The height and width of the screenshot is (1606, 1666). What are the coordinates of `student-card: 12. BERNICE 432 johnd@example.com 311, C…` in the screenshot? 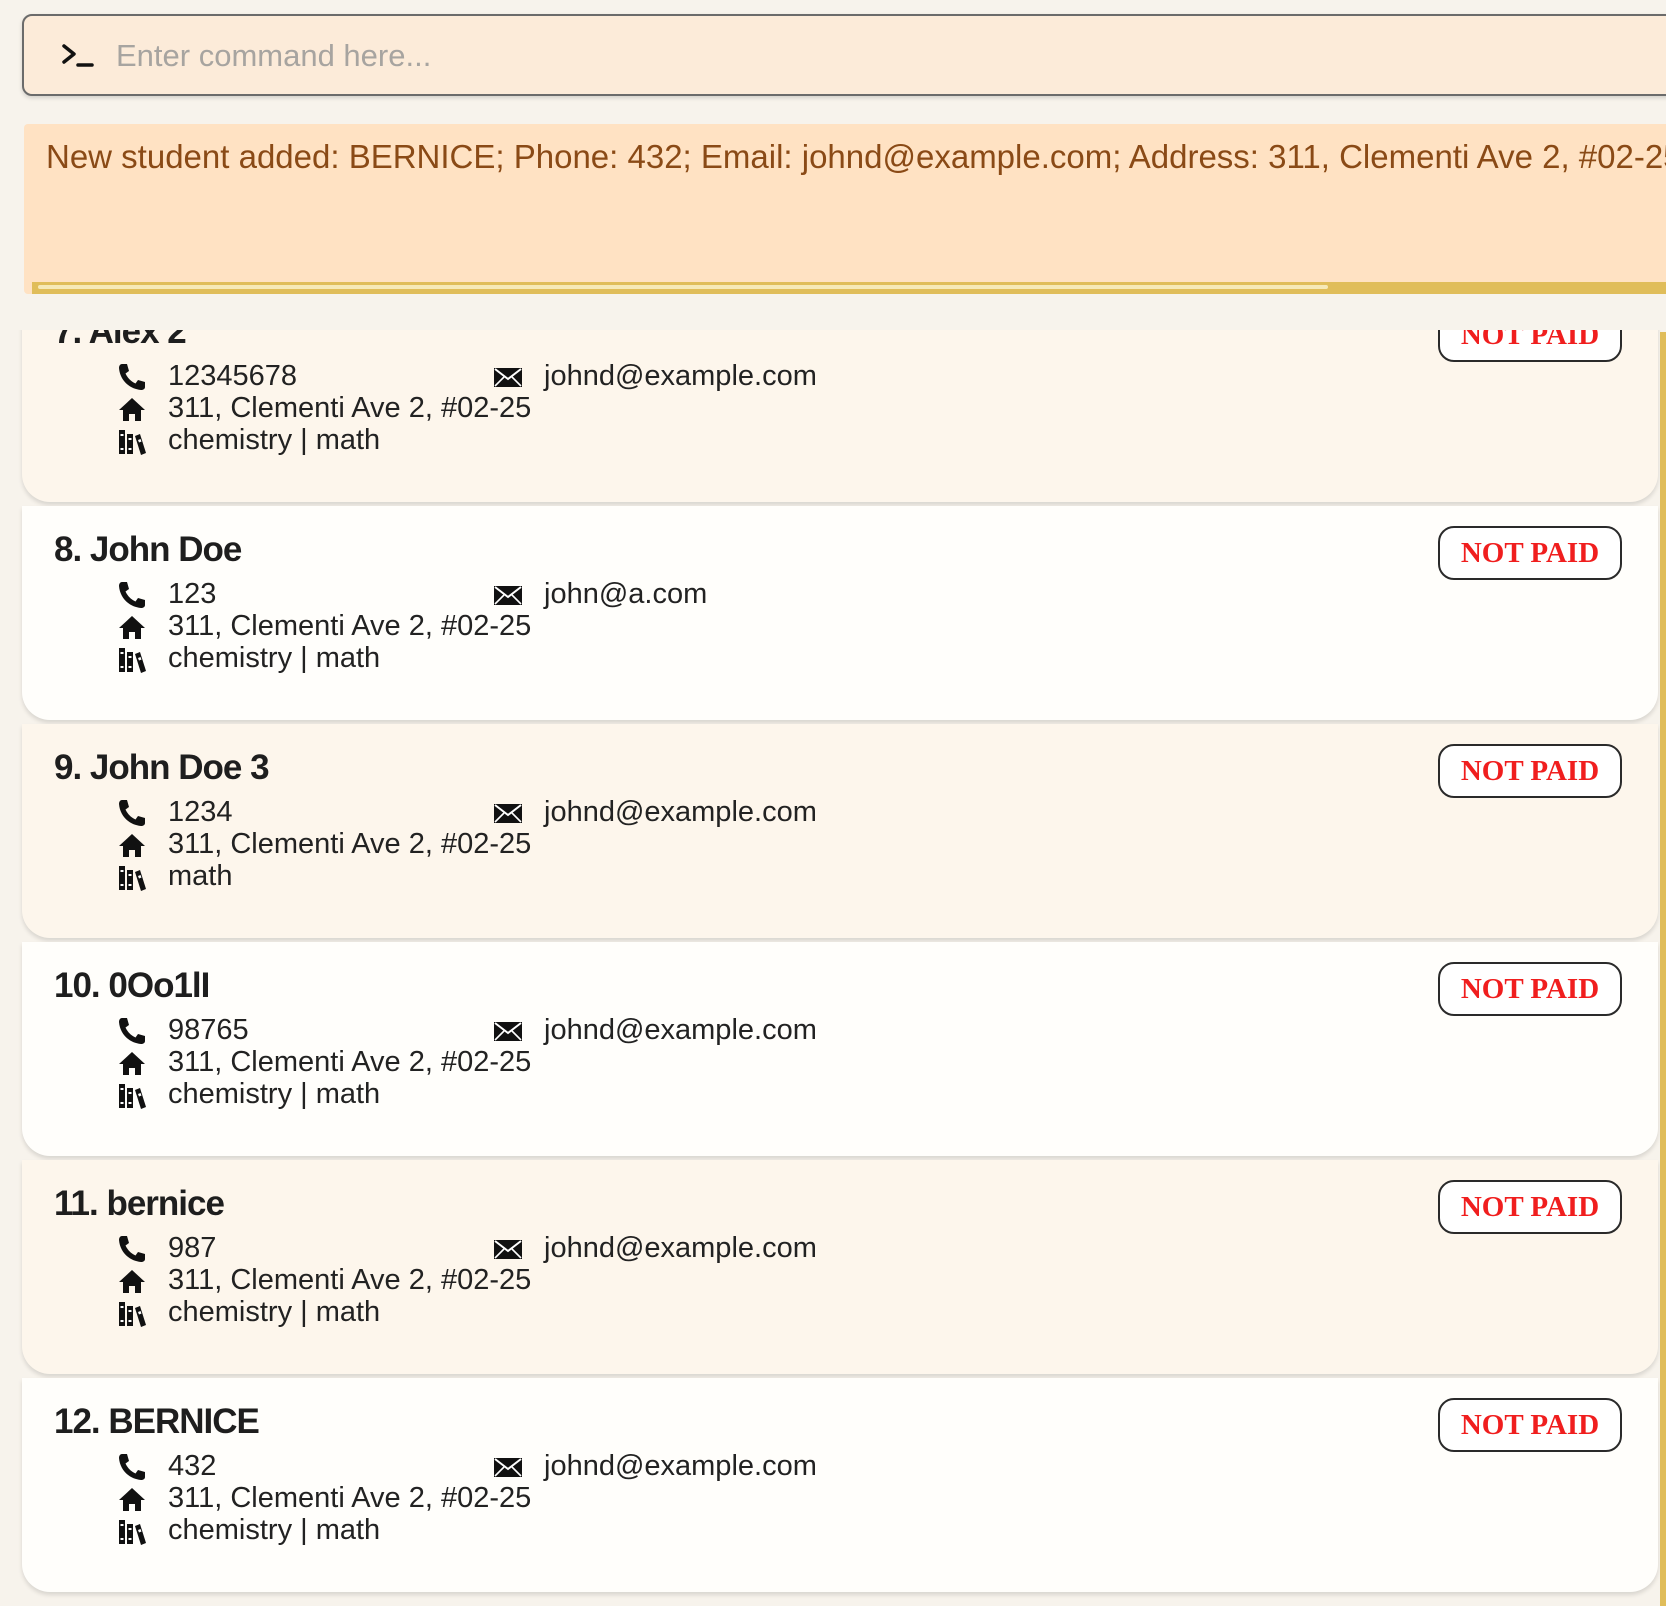 It's located at (840, 1485).